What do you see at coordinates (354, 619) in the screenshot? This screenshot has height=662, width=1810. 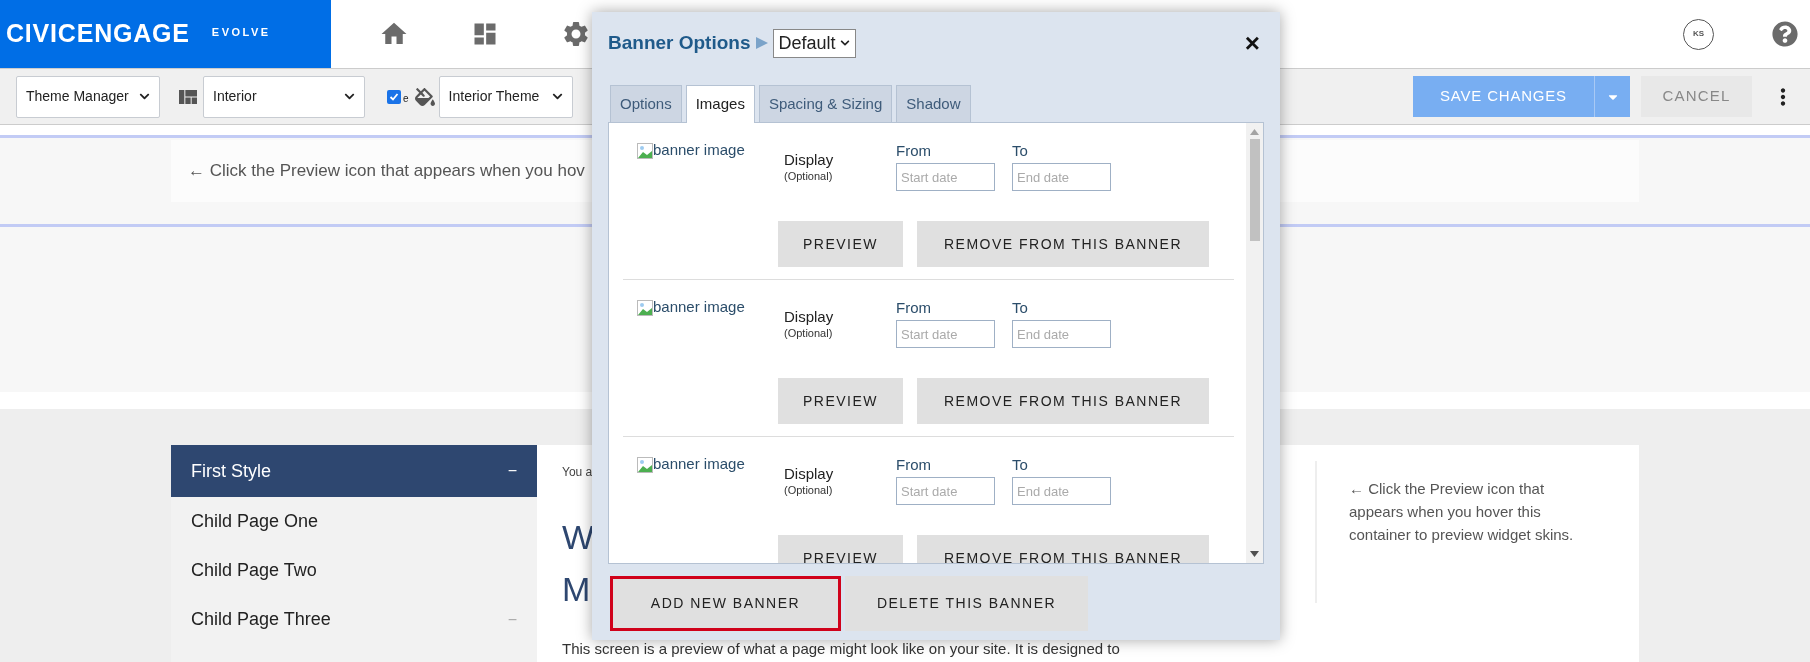 I see `sidebar-item: Child Page Three −` at bounding box center [354, 619].